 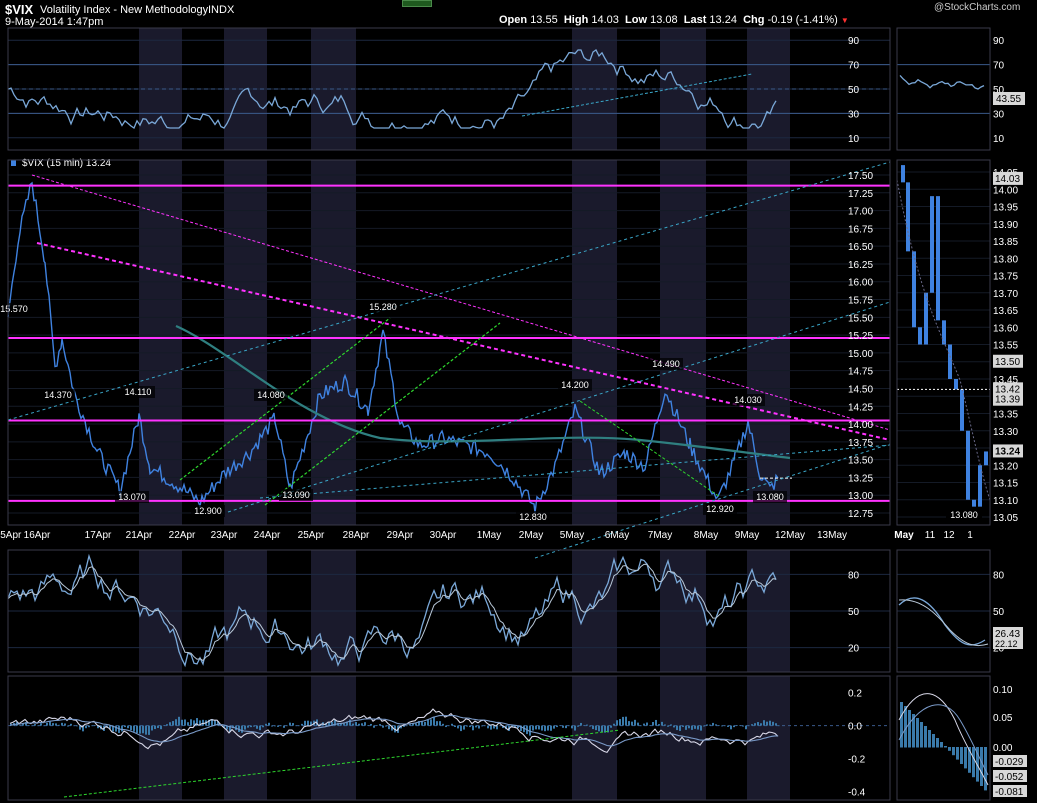 What do you see at coordinates (860, 496) in the screenshot?
I see `price-tick-label: 13.00` at bounding box center [860, 496].